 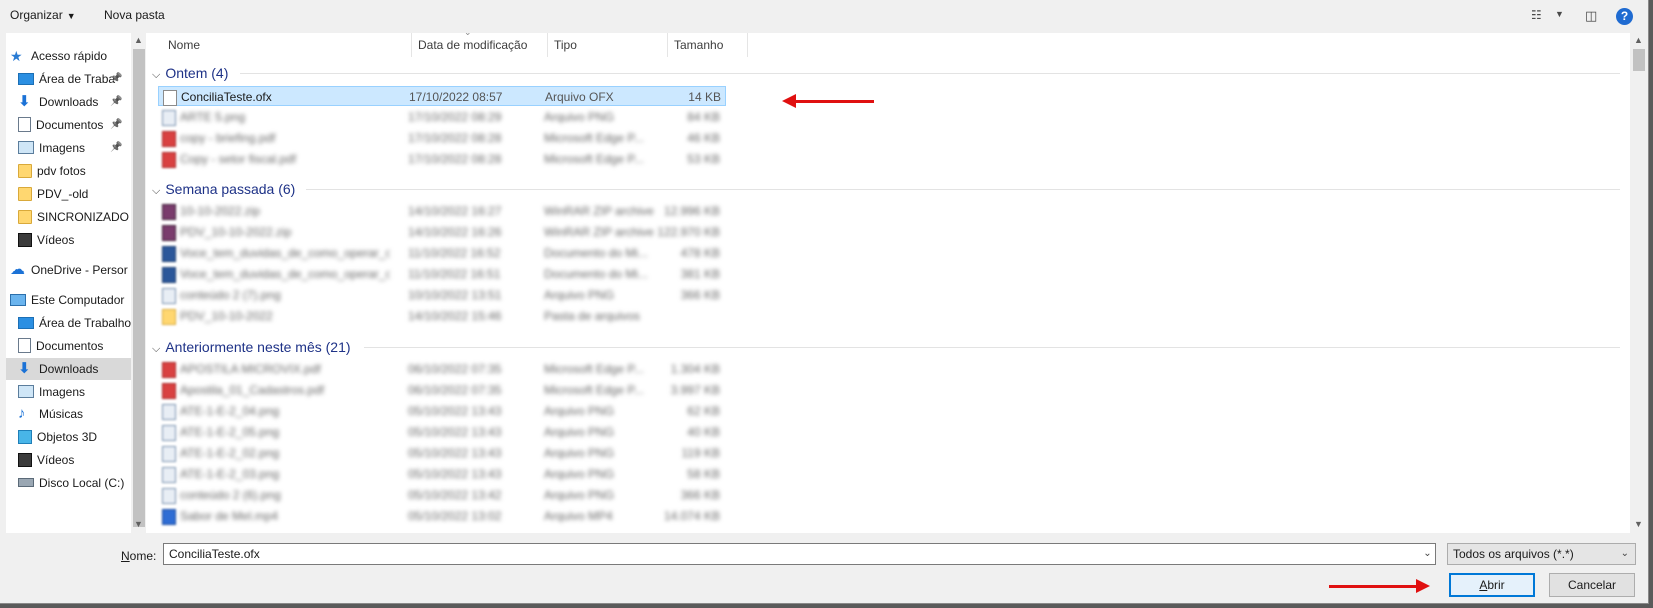 I want to click on filename-history-dropdown-icon: ⌄, so click(x=1427, y=554).